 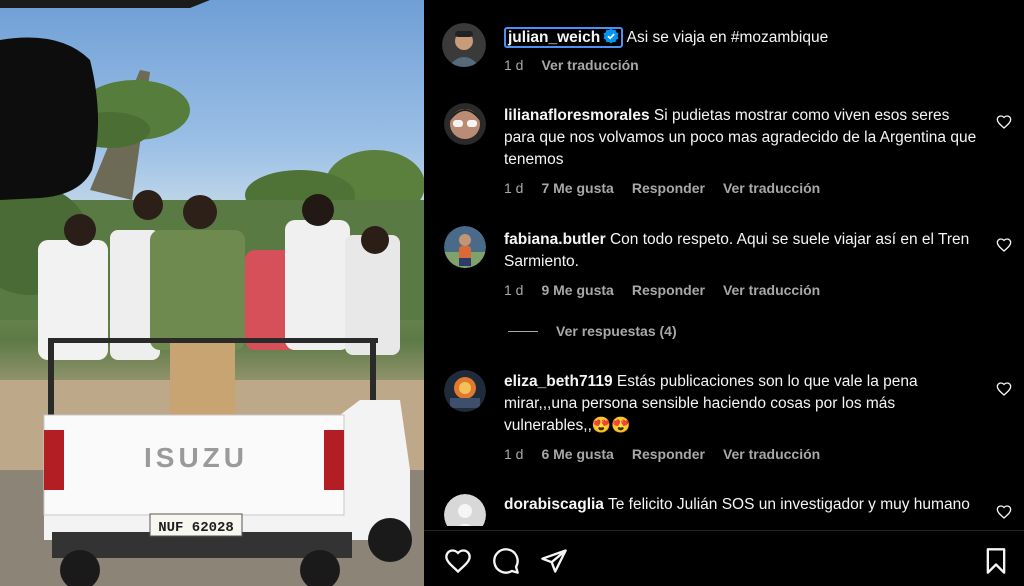 I want to click on view-replies-button: Ver respuestas (4), so click(x=592, y=331).